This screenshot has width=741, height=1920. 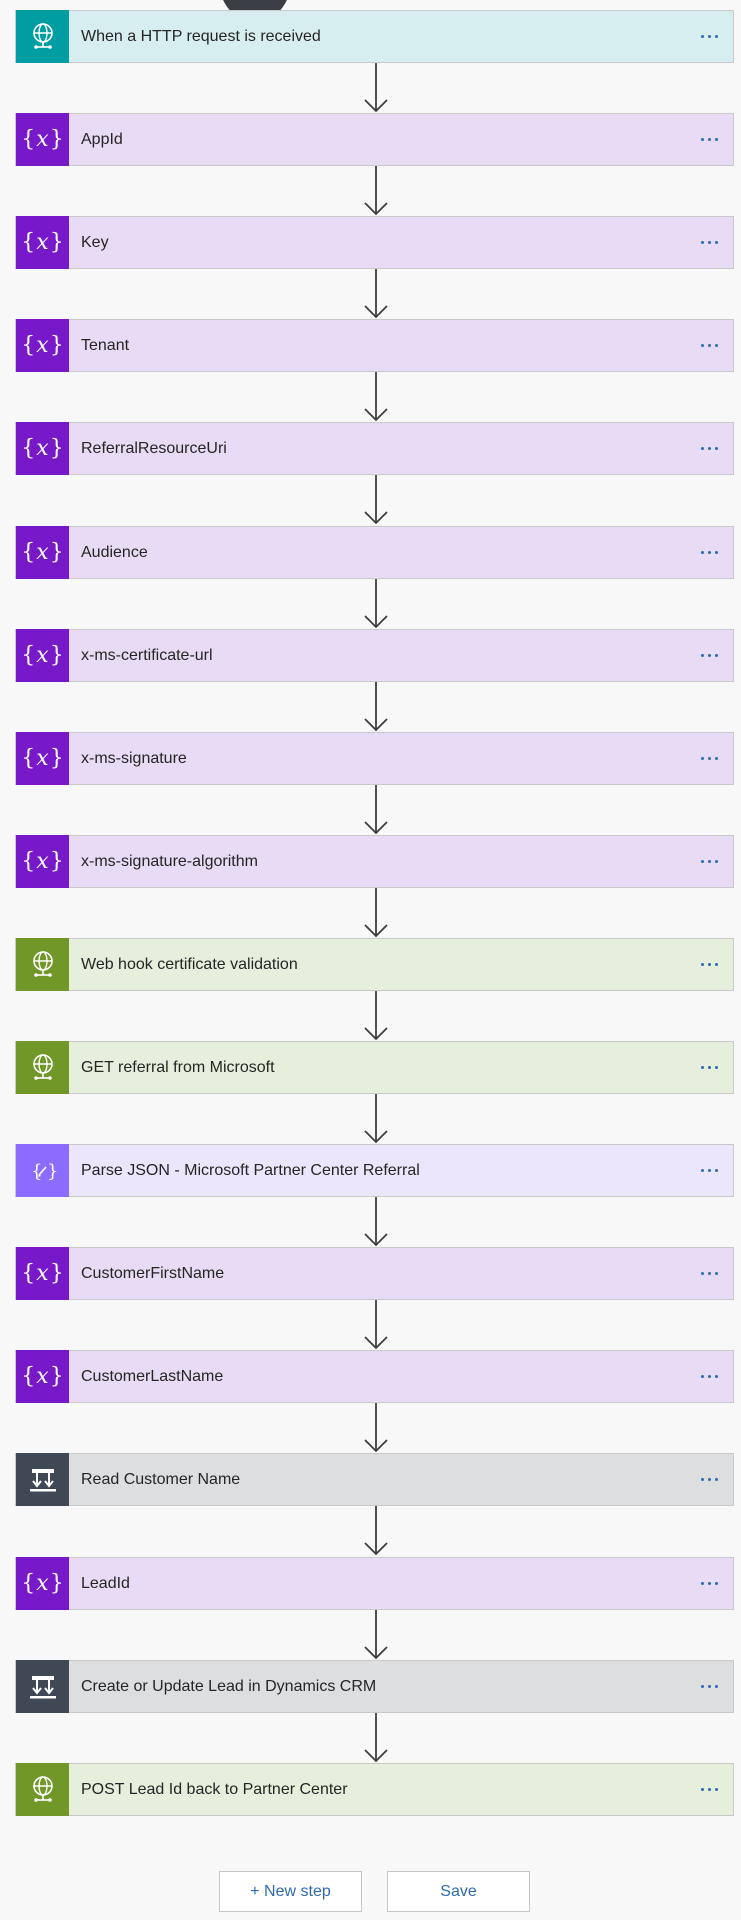 What do you see at coordinates (374, 242) in the screenshot?
I see `flow-step-variable: {x} Key` at bounding box center [374, 242].